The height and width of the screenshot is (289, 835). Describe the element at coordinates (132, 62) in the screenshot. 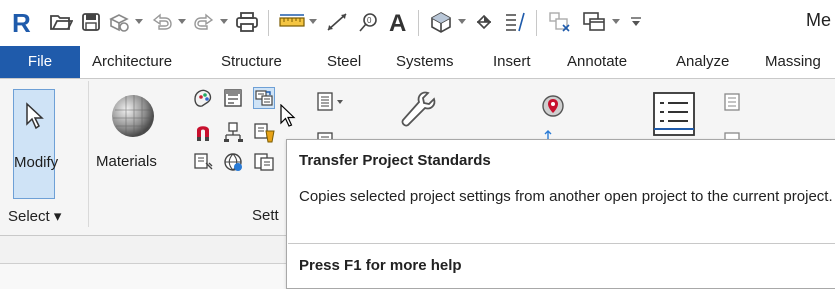

I see `tab-architecture: Architecture` at that location.